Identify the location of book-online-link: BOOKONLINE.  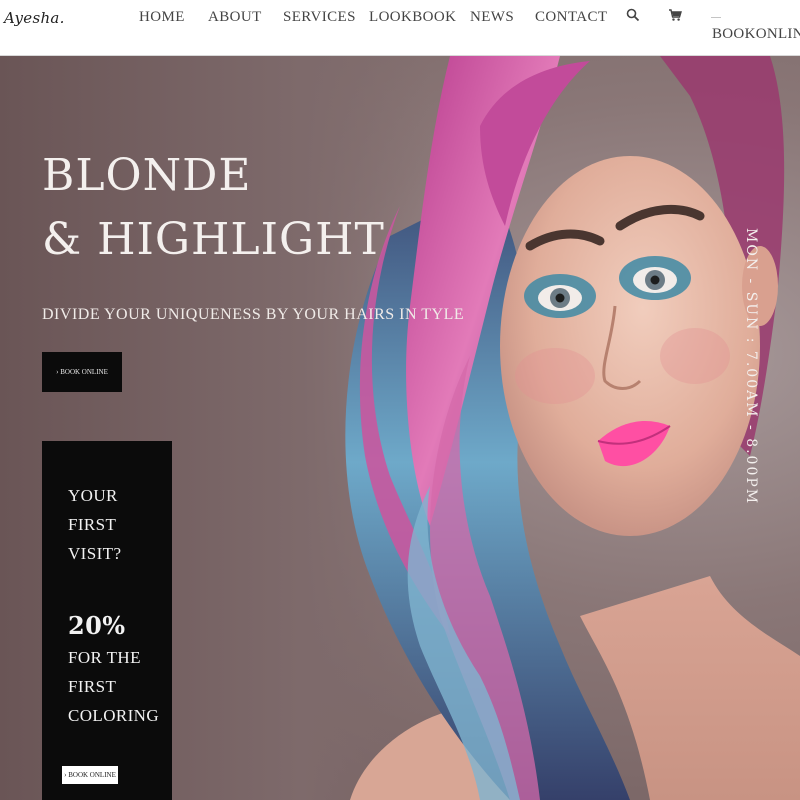
(756, 34).